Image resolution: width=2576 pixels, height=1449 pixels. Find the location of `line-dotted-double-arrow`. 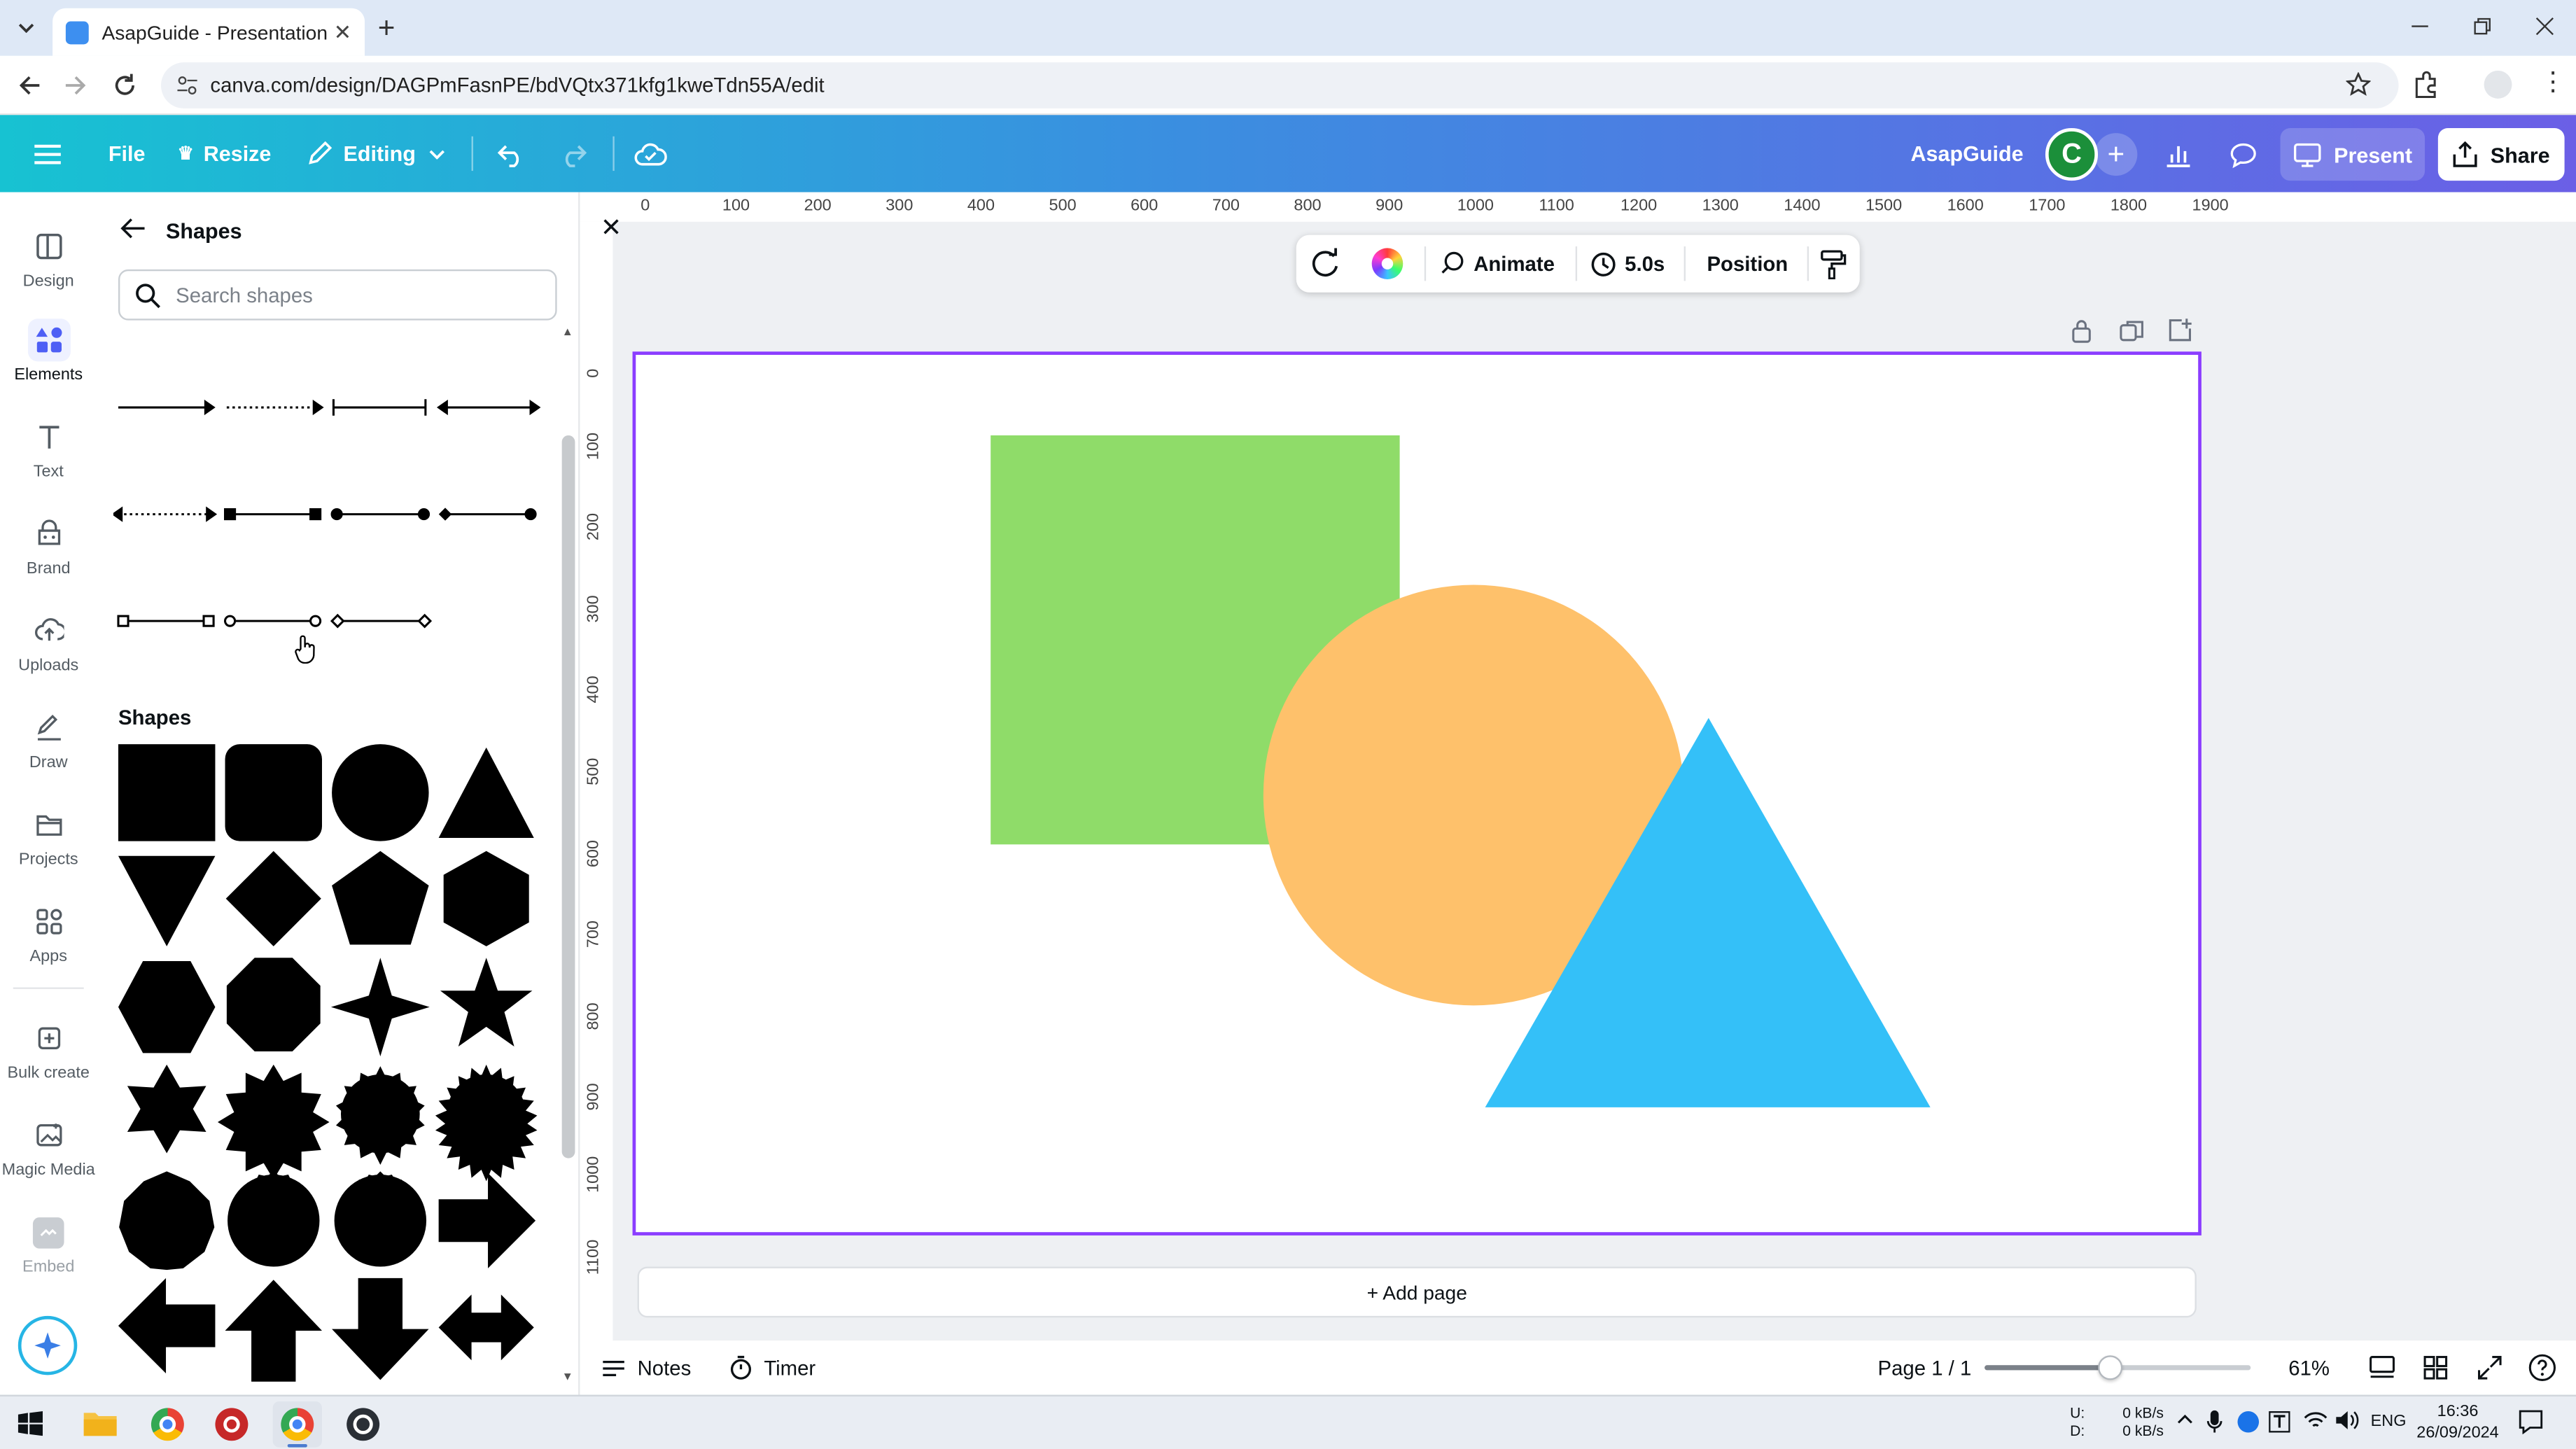

line-dotted-double-arrow is located at coordinates (165, 514).